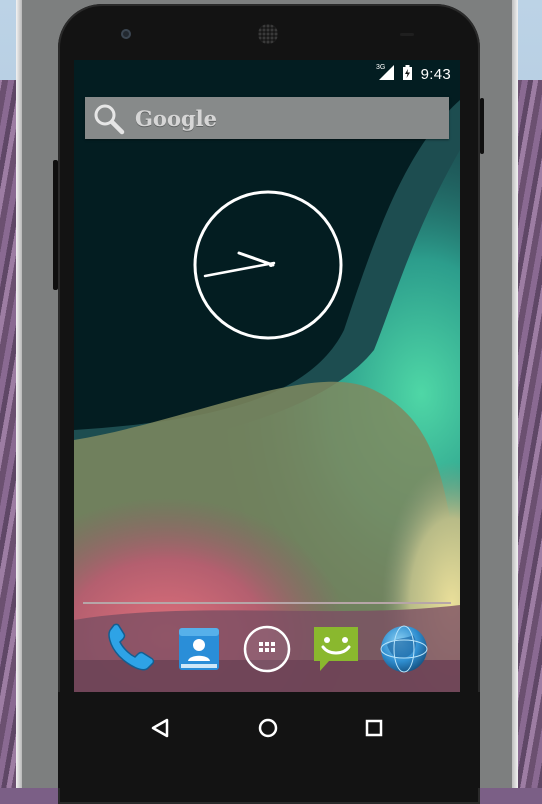 Image resolution: width=542 pixels, height=804 pixels. I want to click on contacts-icon, so click(199, 649).